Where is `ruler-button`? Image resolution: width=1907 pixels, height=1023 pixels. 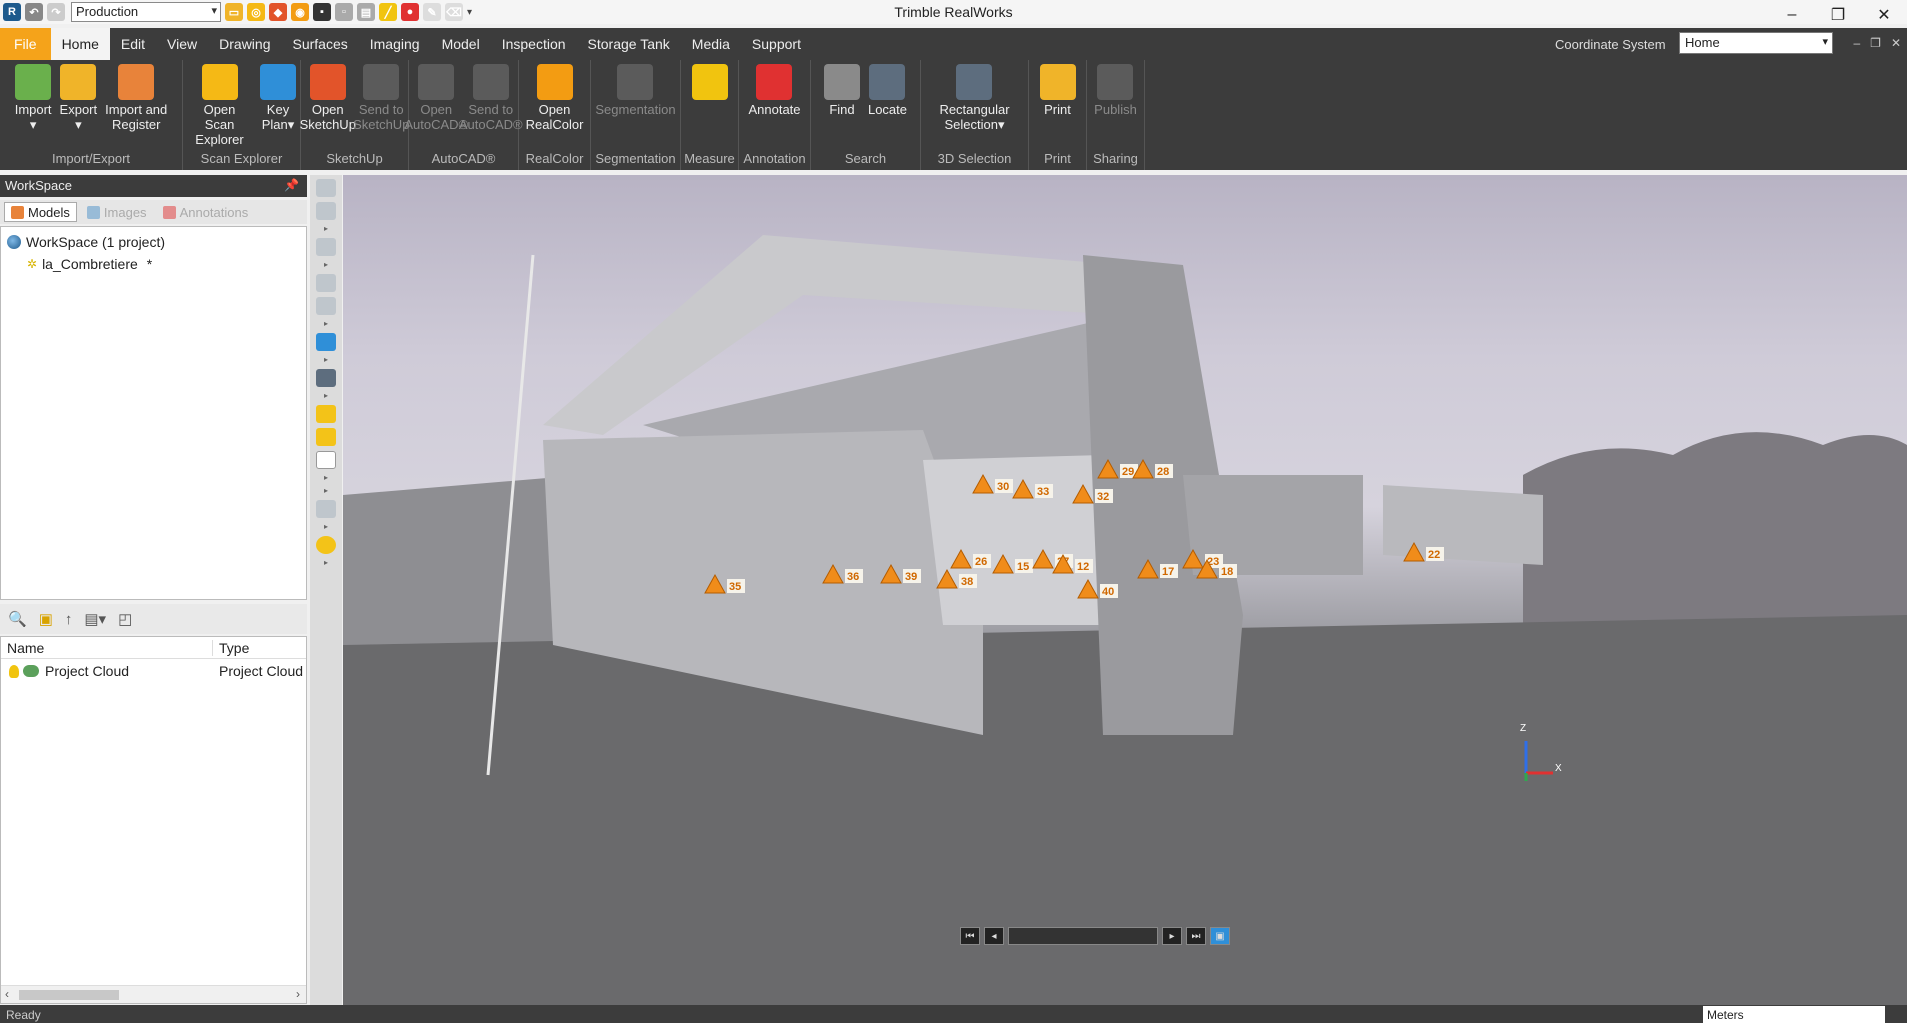 ruler-button is located at coordinates (710, 106).